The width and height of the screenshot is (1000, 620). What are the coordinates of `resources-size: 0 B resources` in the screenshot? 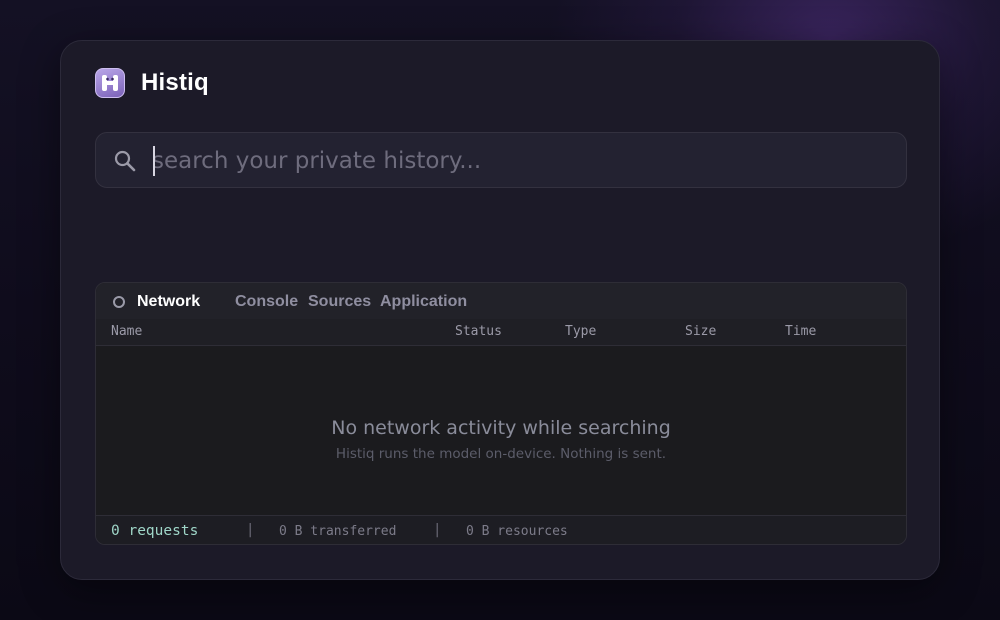 It's located at (517, 531).